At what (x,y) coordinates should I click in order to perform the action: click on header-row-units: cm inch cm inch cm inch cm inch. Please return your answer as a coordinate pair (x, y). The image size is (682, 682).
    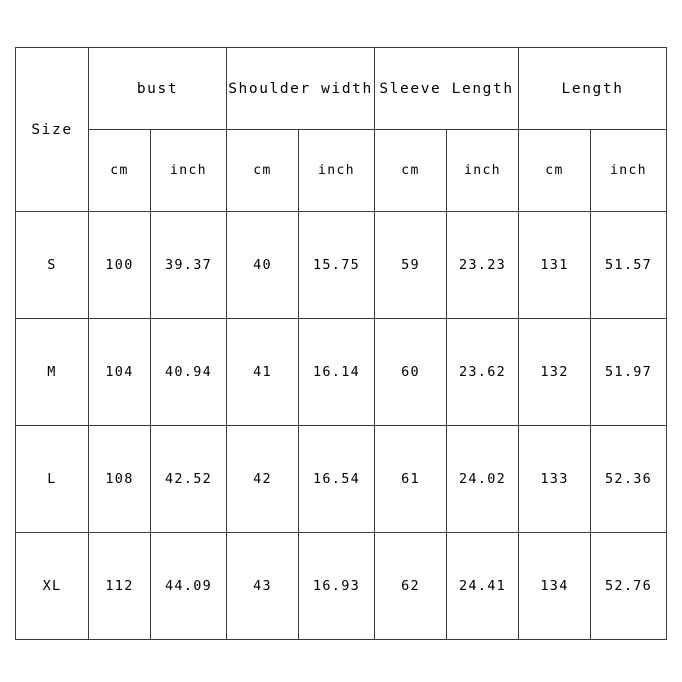
    Looking at the image, I should click on (342, 170).